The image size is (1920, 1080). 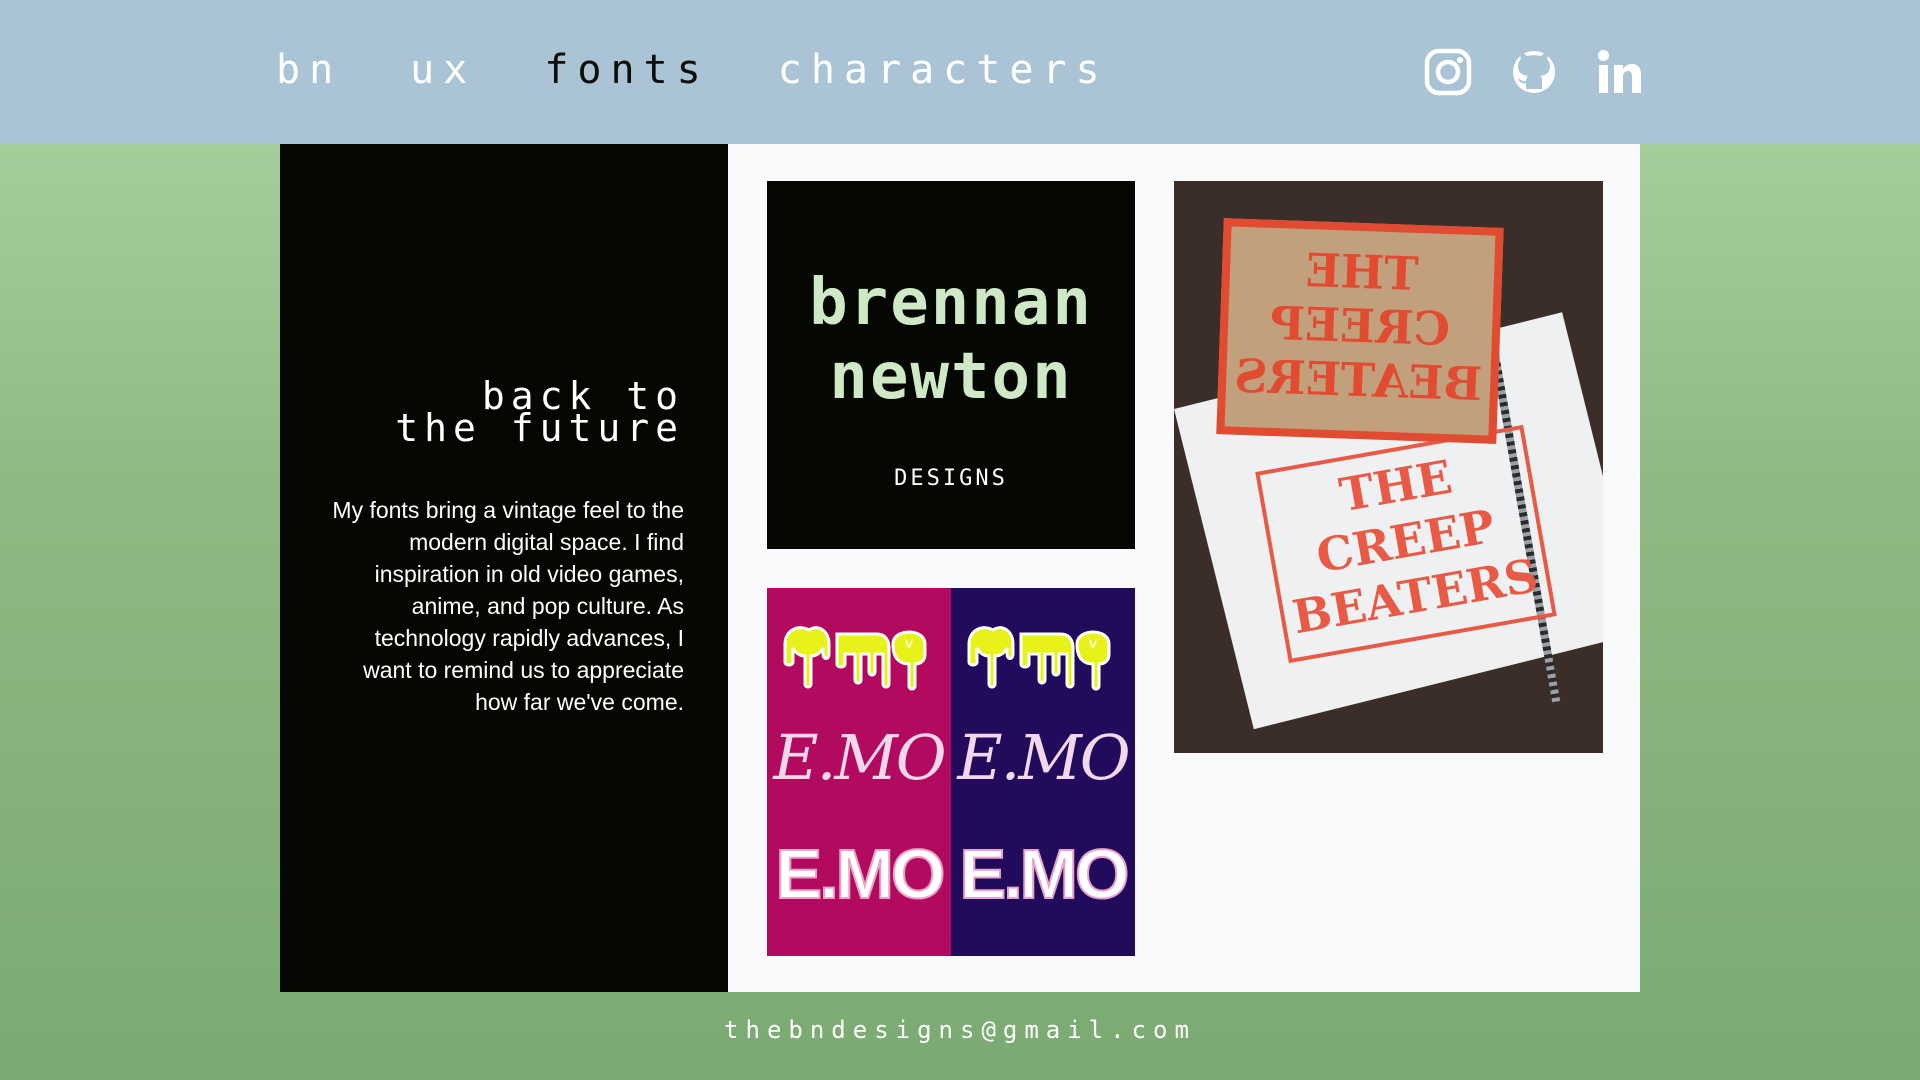 What do you see at coordinates (1043, 757) in the screenshot?
I see `emo-script-sample-alt: E.MO` at bounding box center [1043, 757].